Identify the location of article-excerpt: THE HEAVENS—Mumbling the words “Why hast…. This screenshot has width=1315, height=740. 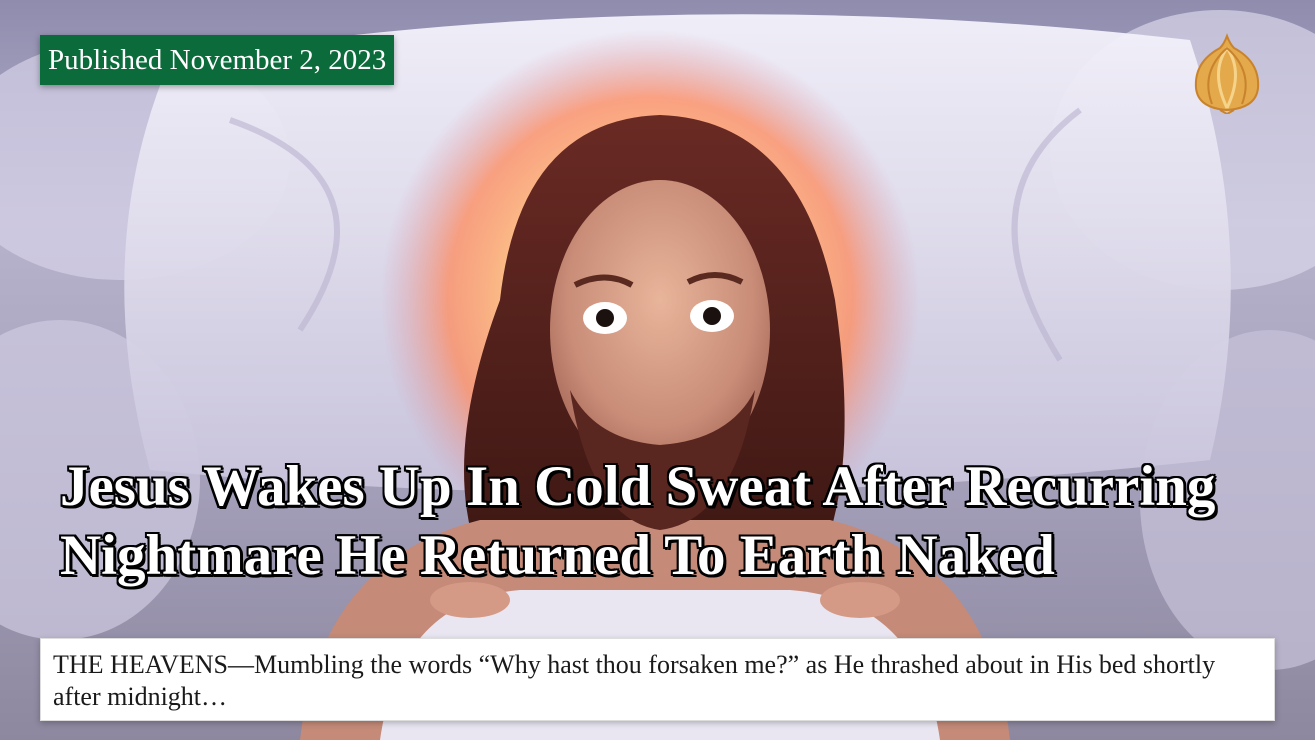
(657, 679).